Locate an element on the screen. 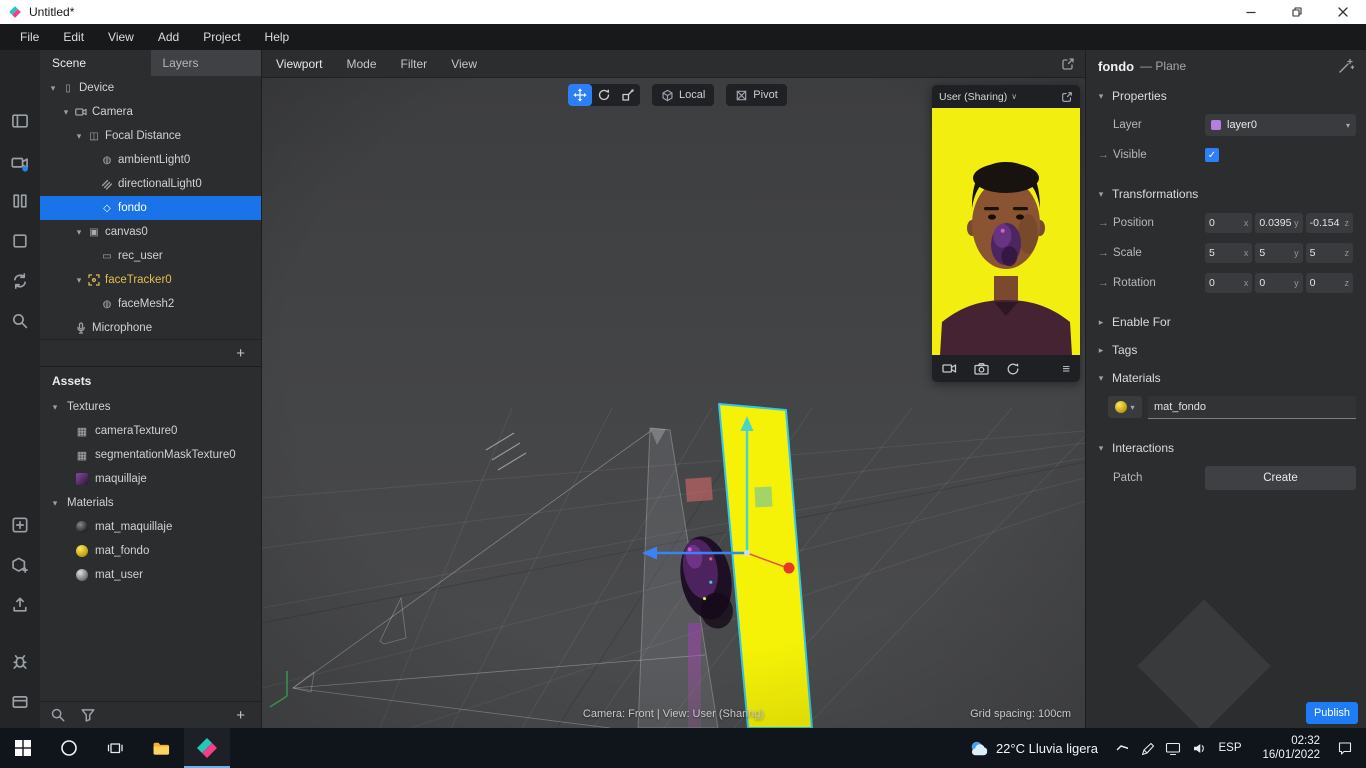 The width and height of the screenshot is (1366, 768). position-z-field: -0.154 z is located at coordinates (1329, 223).